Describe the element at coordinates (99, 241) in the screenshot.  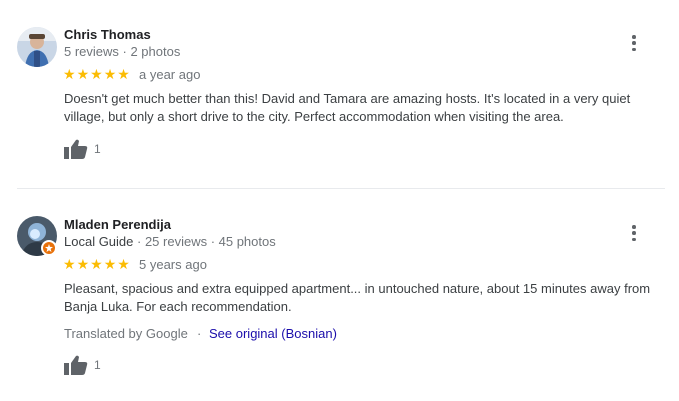
I see `local-guide-label: Local Guide` at that location.